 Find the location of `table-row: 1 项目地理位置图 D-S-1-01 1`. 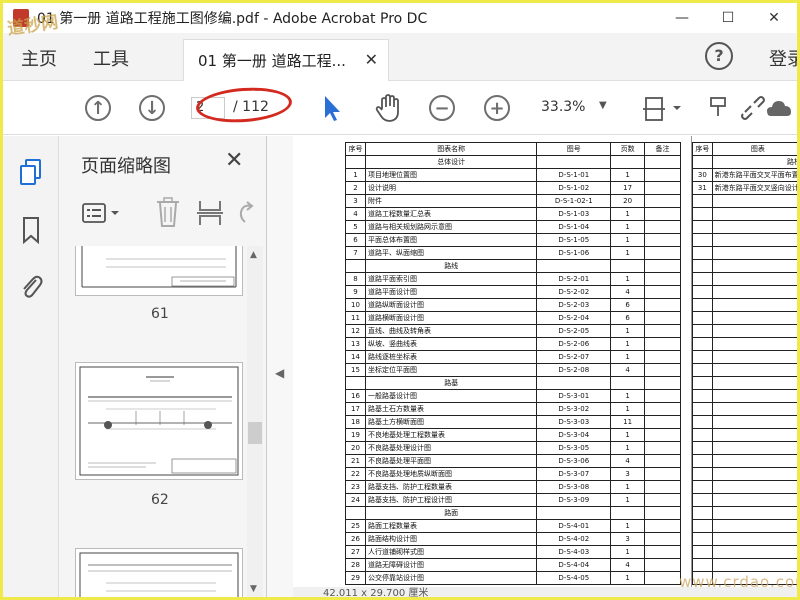

table-row: 1 项目地理位置图 D-S-1-01 1 is located at coordinates (513, 175).